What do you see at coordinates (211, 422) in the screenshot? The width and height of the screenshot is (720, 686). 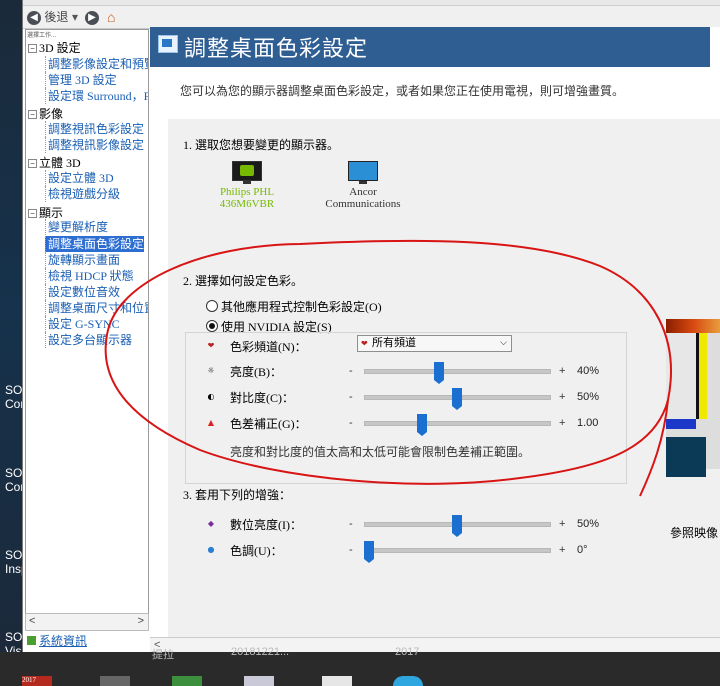 I see `rgb-icon: ▲` at bounding box center [211, 422].